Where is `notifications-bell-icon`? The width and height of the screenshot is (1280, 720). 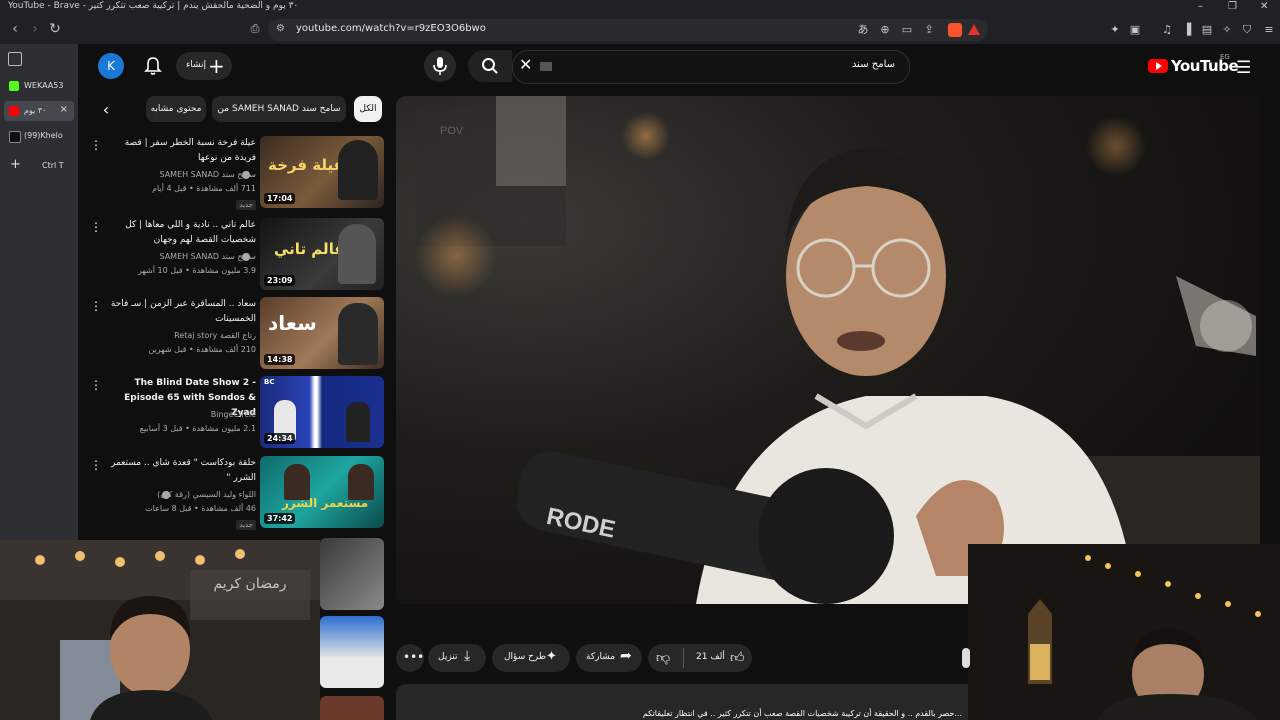 notifications-bell-icon is located at coordinates (153, 66).